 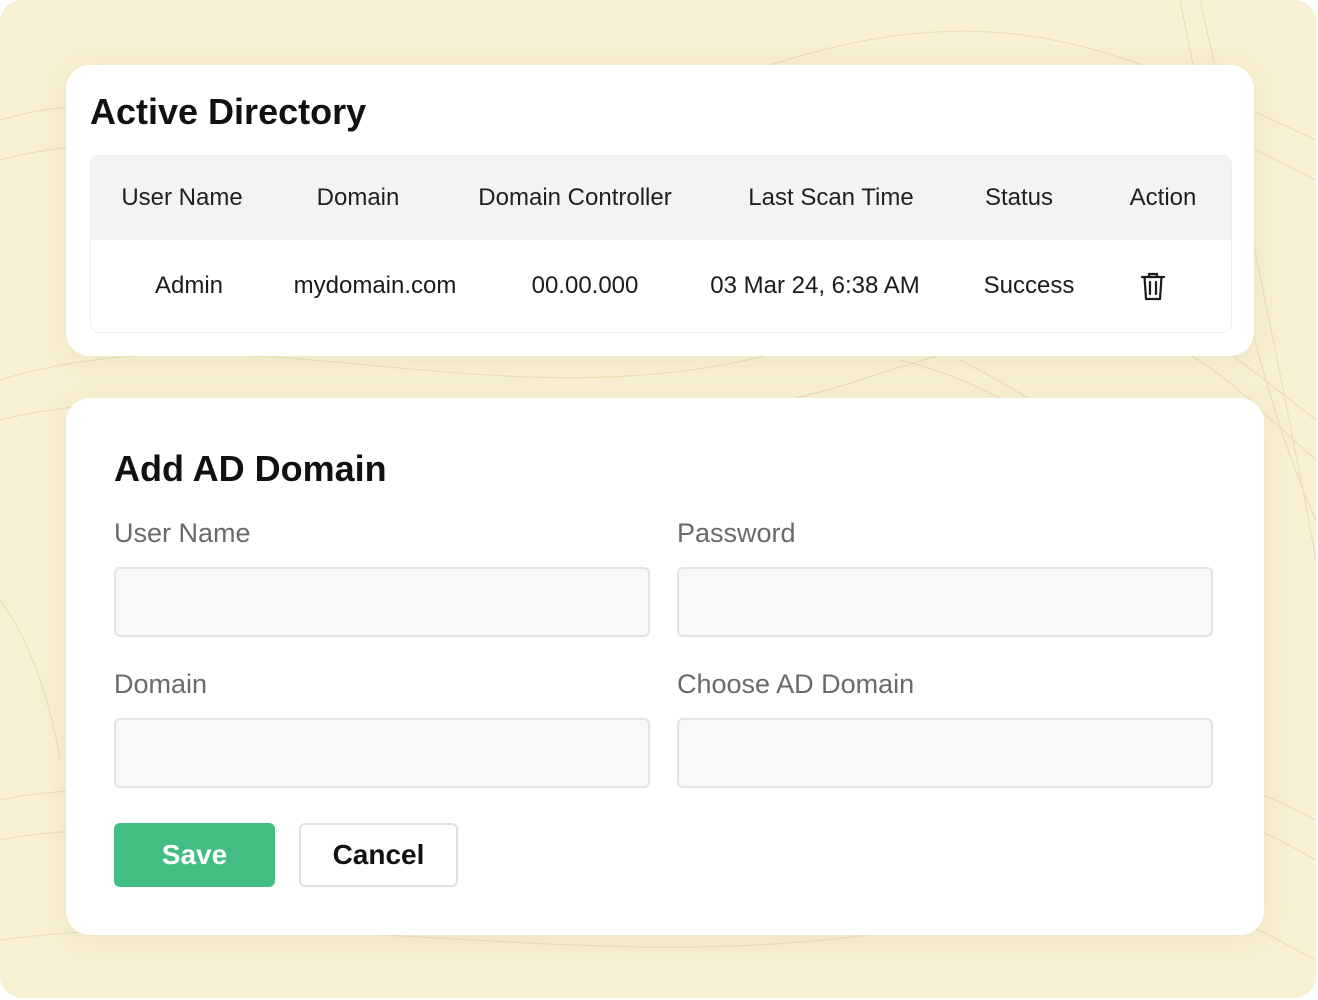 I want to click on column-header-domain-controller: Domain Controller, so click(x=575, y=197).